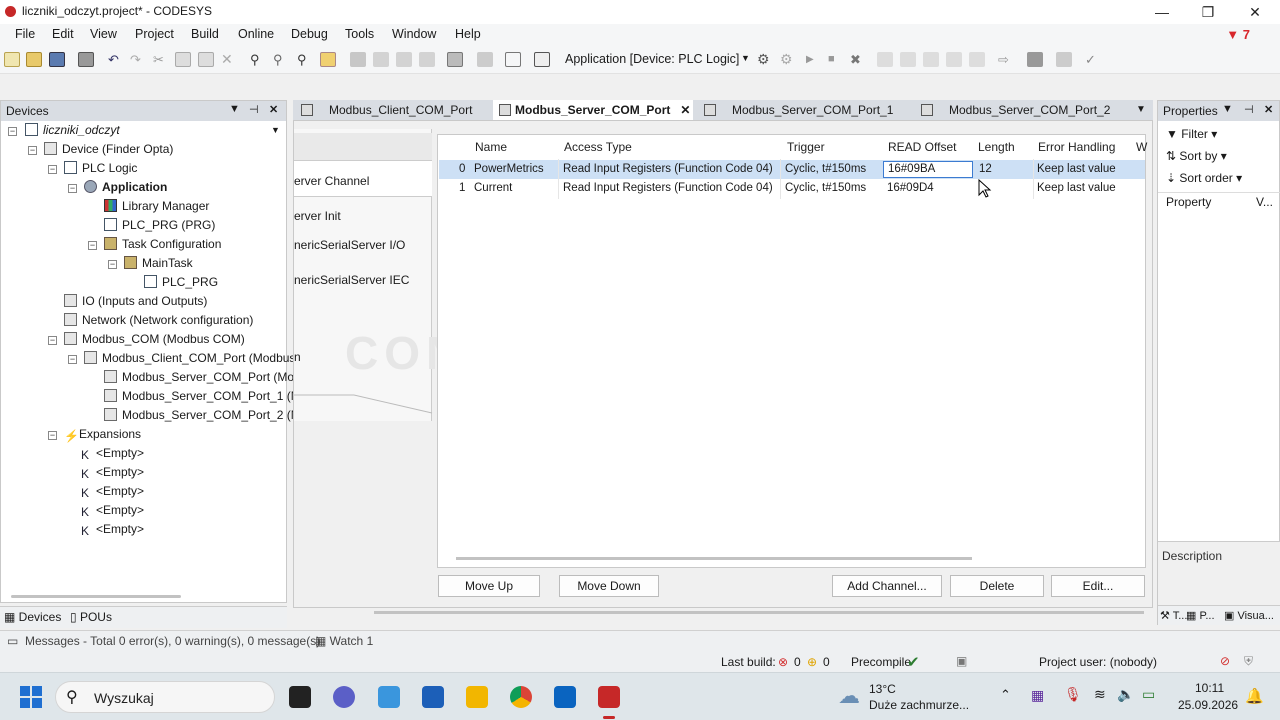  Describe the element at coordinates (806, 147) in the screenshot. I see `column-header-trigger: Trigger` at that location.